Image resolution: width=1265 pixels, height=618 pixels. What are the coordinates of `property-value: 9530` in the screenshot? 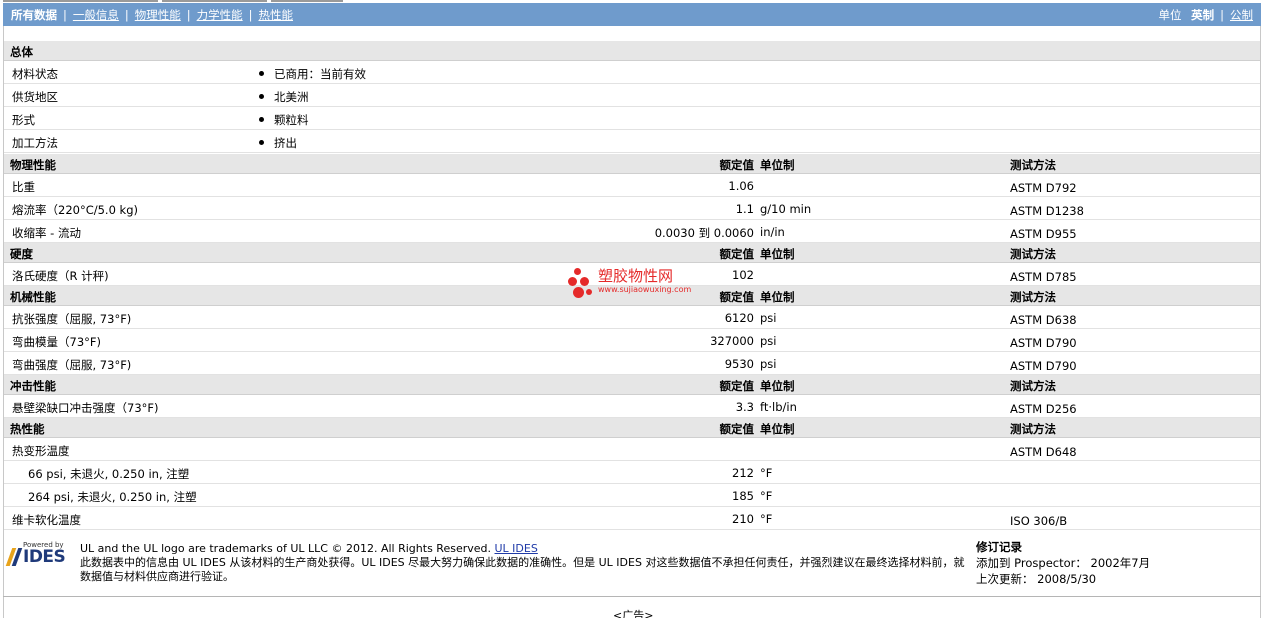 It's located at (739, 364).